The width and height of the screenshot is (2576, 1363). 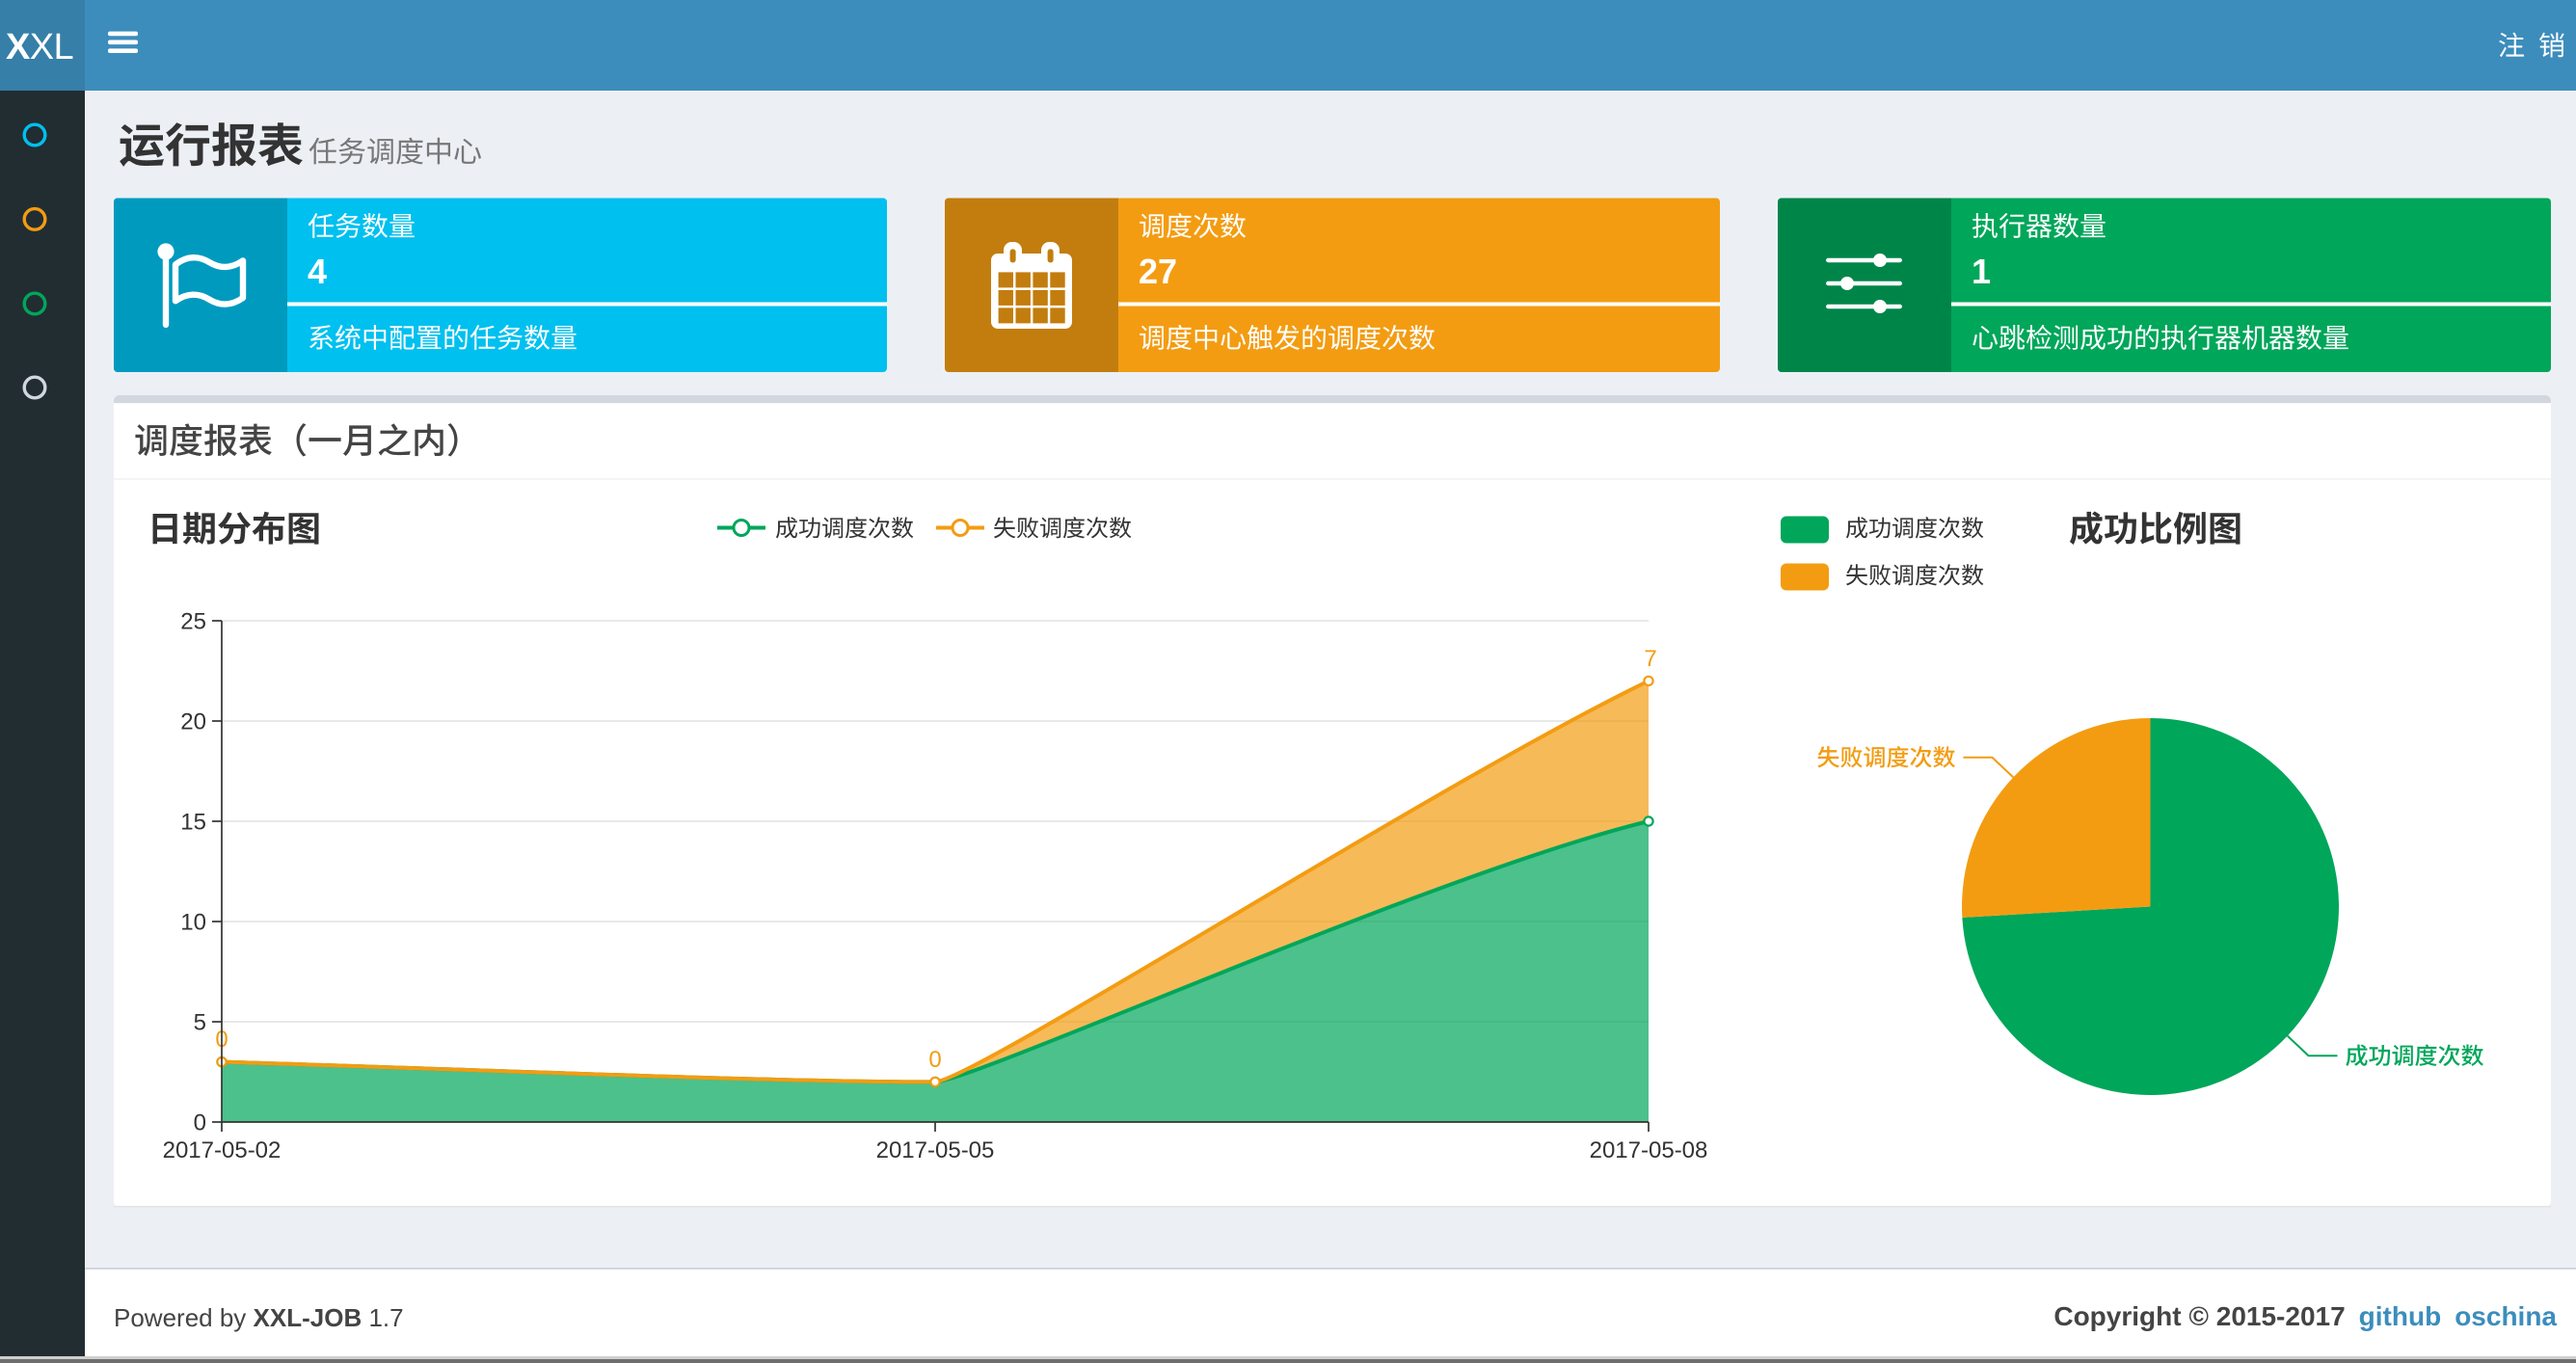 I want to click on svg-text: XXL, so click(x=39, y=47).